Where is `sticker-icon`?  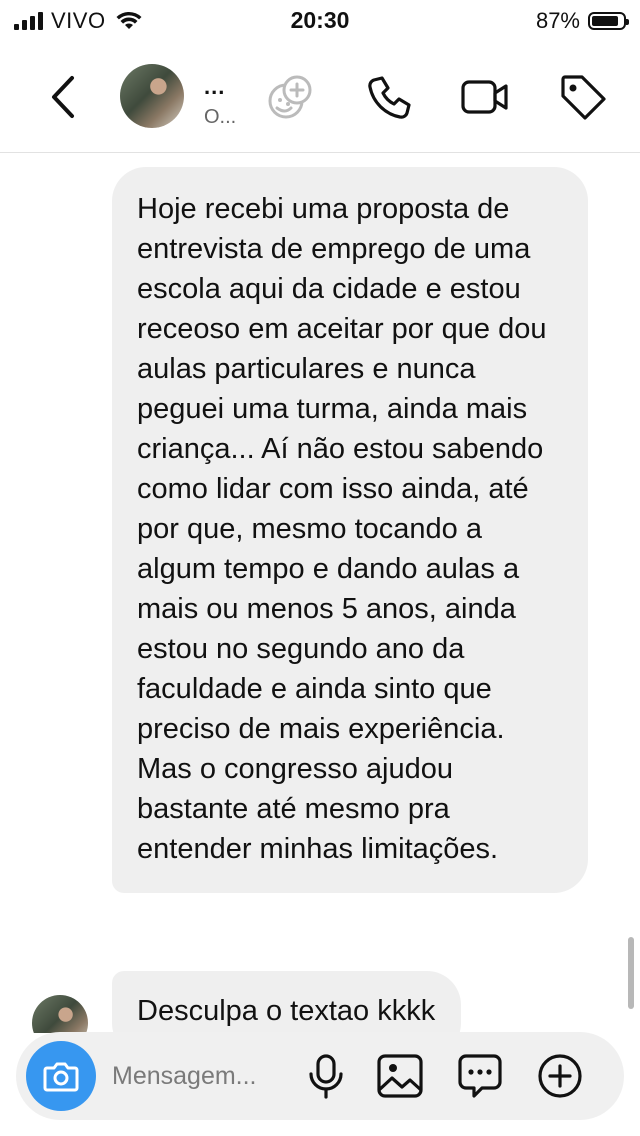 sticker-icon is located at coordinates (480, 1076).